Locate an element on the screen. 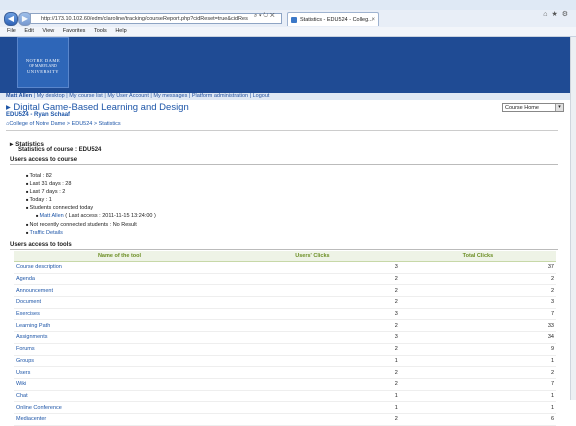  stat-connected-today: Students connected today is located at coordinates (91, 208).